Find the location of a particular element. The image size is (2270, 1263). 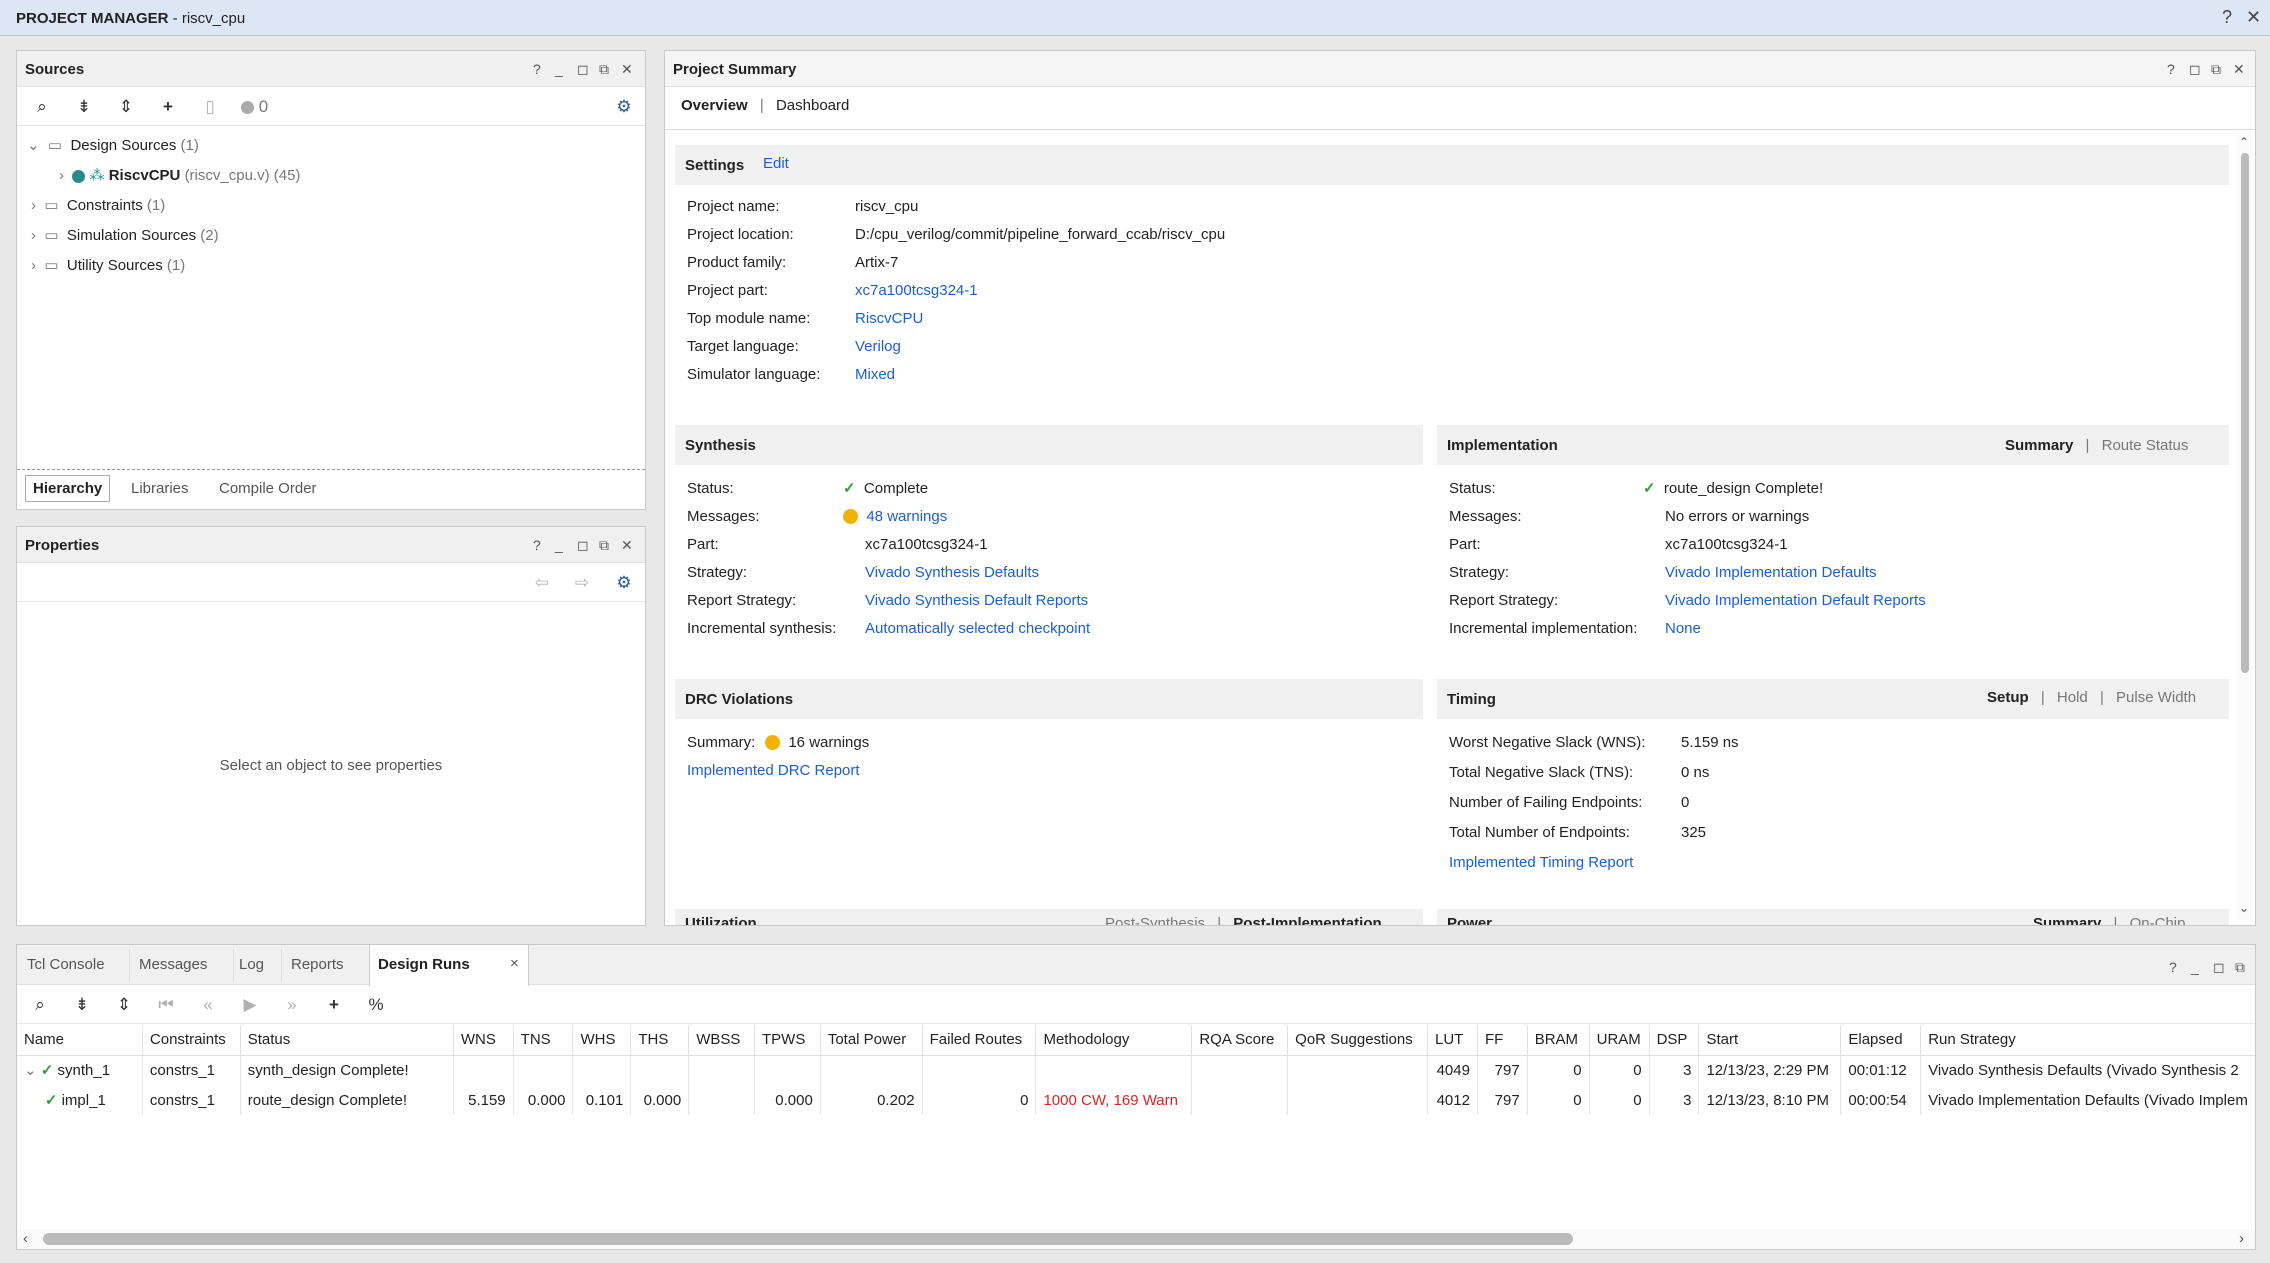

col-start: Start is located at coordinates (1770, 1040).